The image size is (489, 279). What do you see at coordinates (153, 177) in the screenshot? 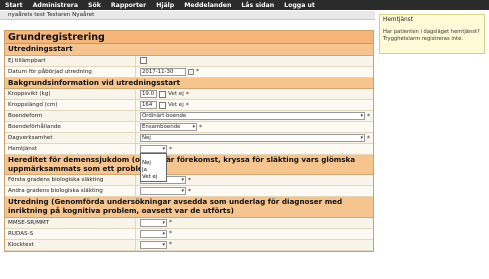
I see `hemtjanst-option-vet-ej: Vet ej` at bounding box center [153, 177].